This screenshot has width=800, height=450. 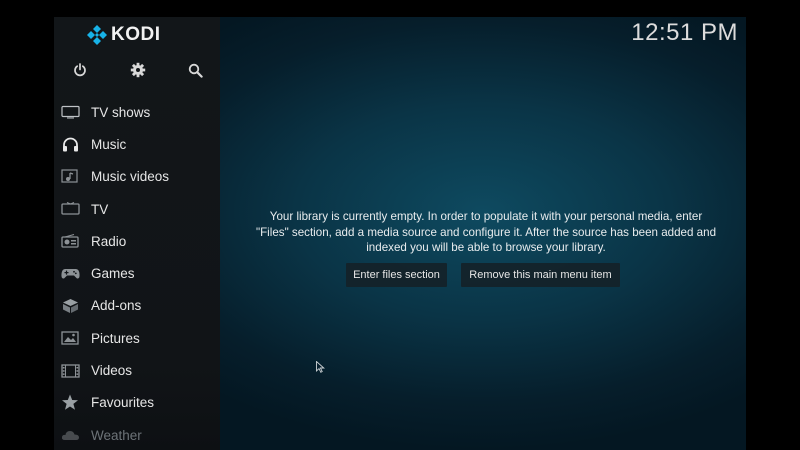 What do you see at coordinates (115, 338) in the screenshot?
I see `menu-label: Pictures` at bounding box center [115, 338].